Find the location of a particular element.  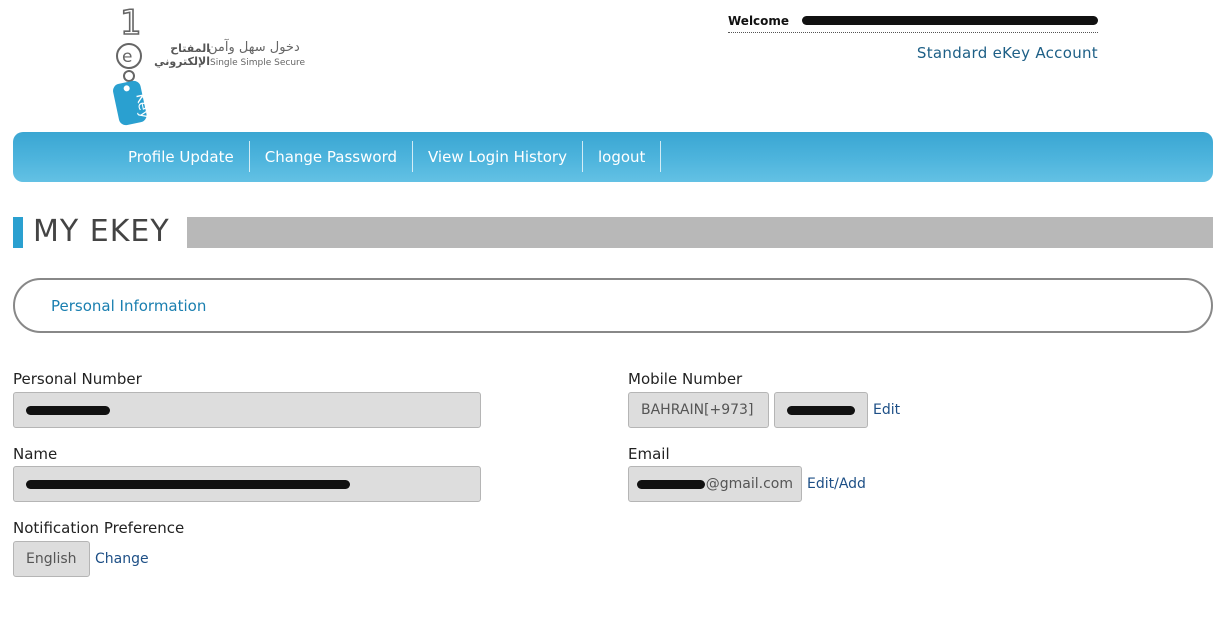

mobile-number-field is located at coordinates (821, 410).